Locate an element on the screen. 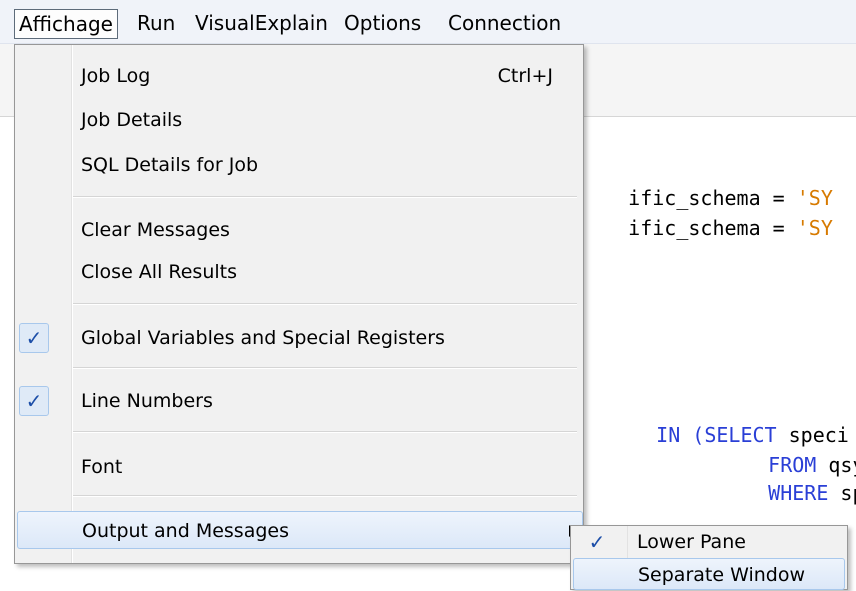 The image size is (856, 591). menu-item-label: Clear Messages is located at coordinates (155, 230).